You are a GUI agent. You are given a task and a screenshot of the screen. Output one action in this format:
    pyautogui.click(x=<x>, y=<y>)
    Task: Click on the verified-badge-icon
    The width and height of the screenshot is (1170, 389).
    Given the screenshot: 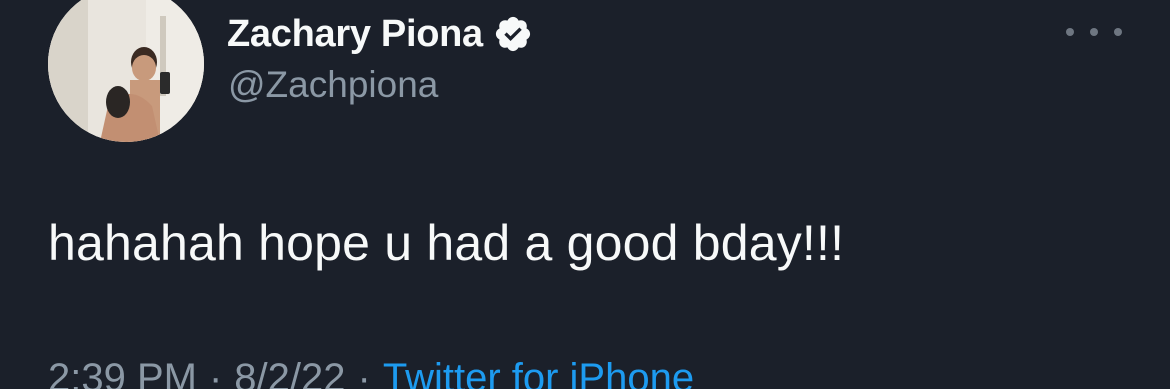 What is the action you would take?
    pyautogui.click(x=513, y=34)
    